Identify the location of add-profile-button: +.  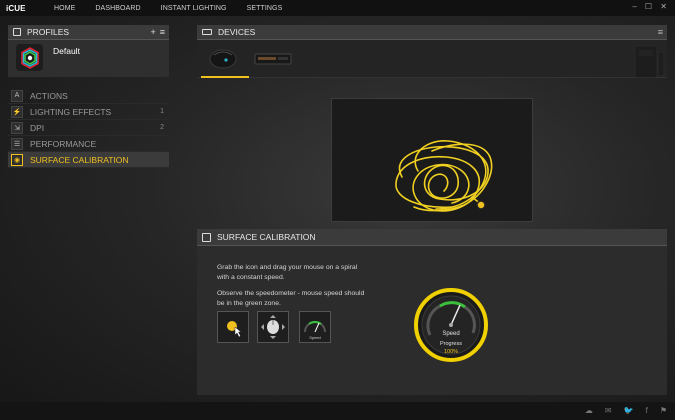
(152, 32).